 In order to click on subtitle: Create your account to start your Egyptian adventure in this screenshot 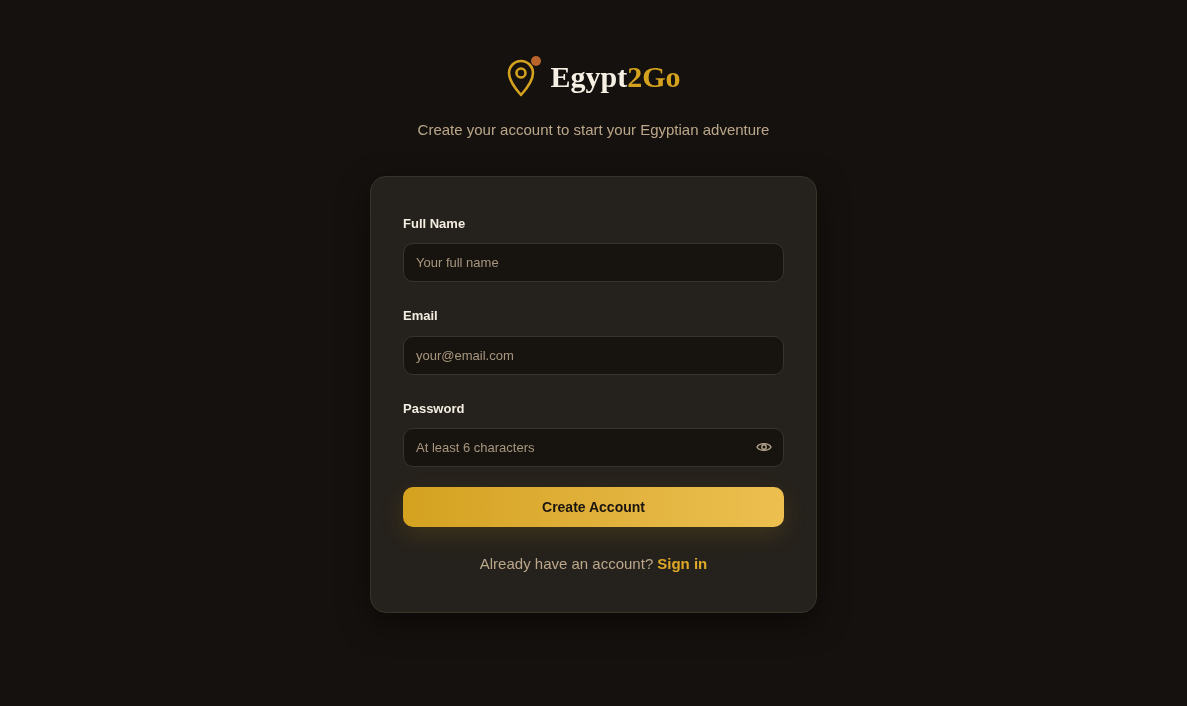, I will do `click(593, 130)`.